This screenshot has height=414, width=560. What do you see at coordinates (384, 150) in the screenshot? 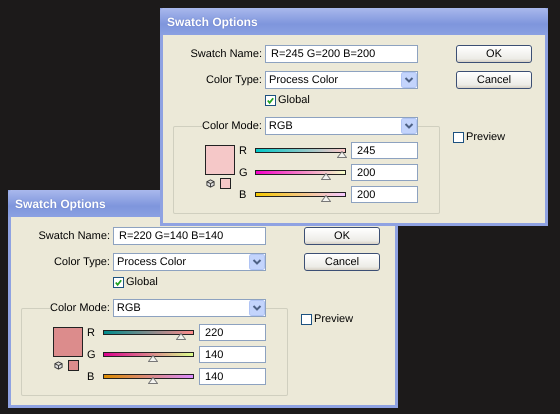
I see `channel-value-field: 245` at bounding box center [384, 150].